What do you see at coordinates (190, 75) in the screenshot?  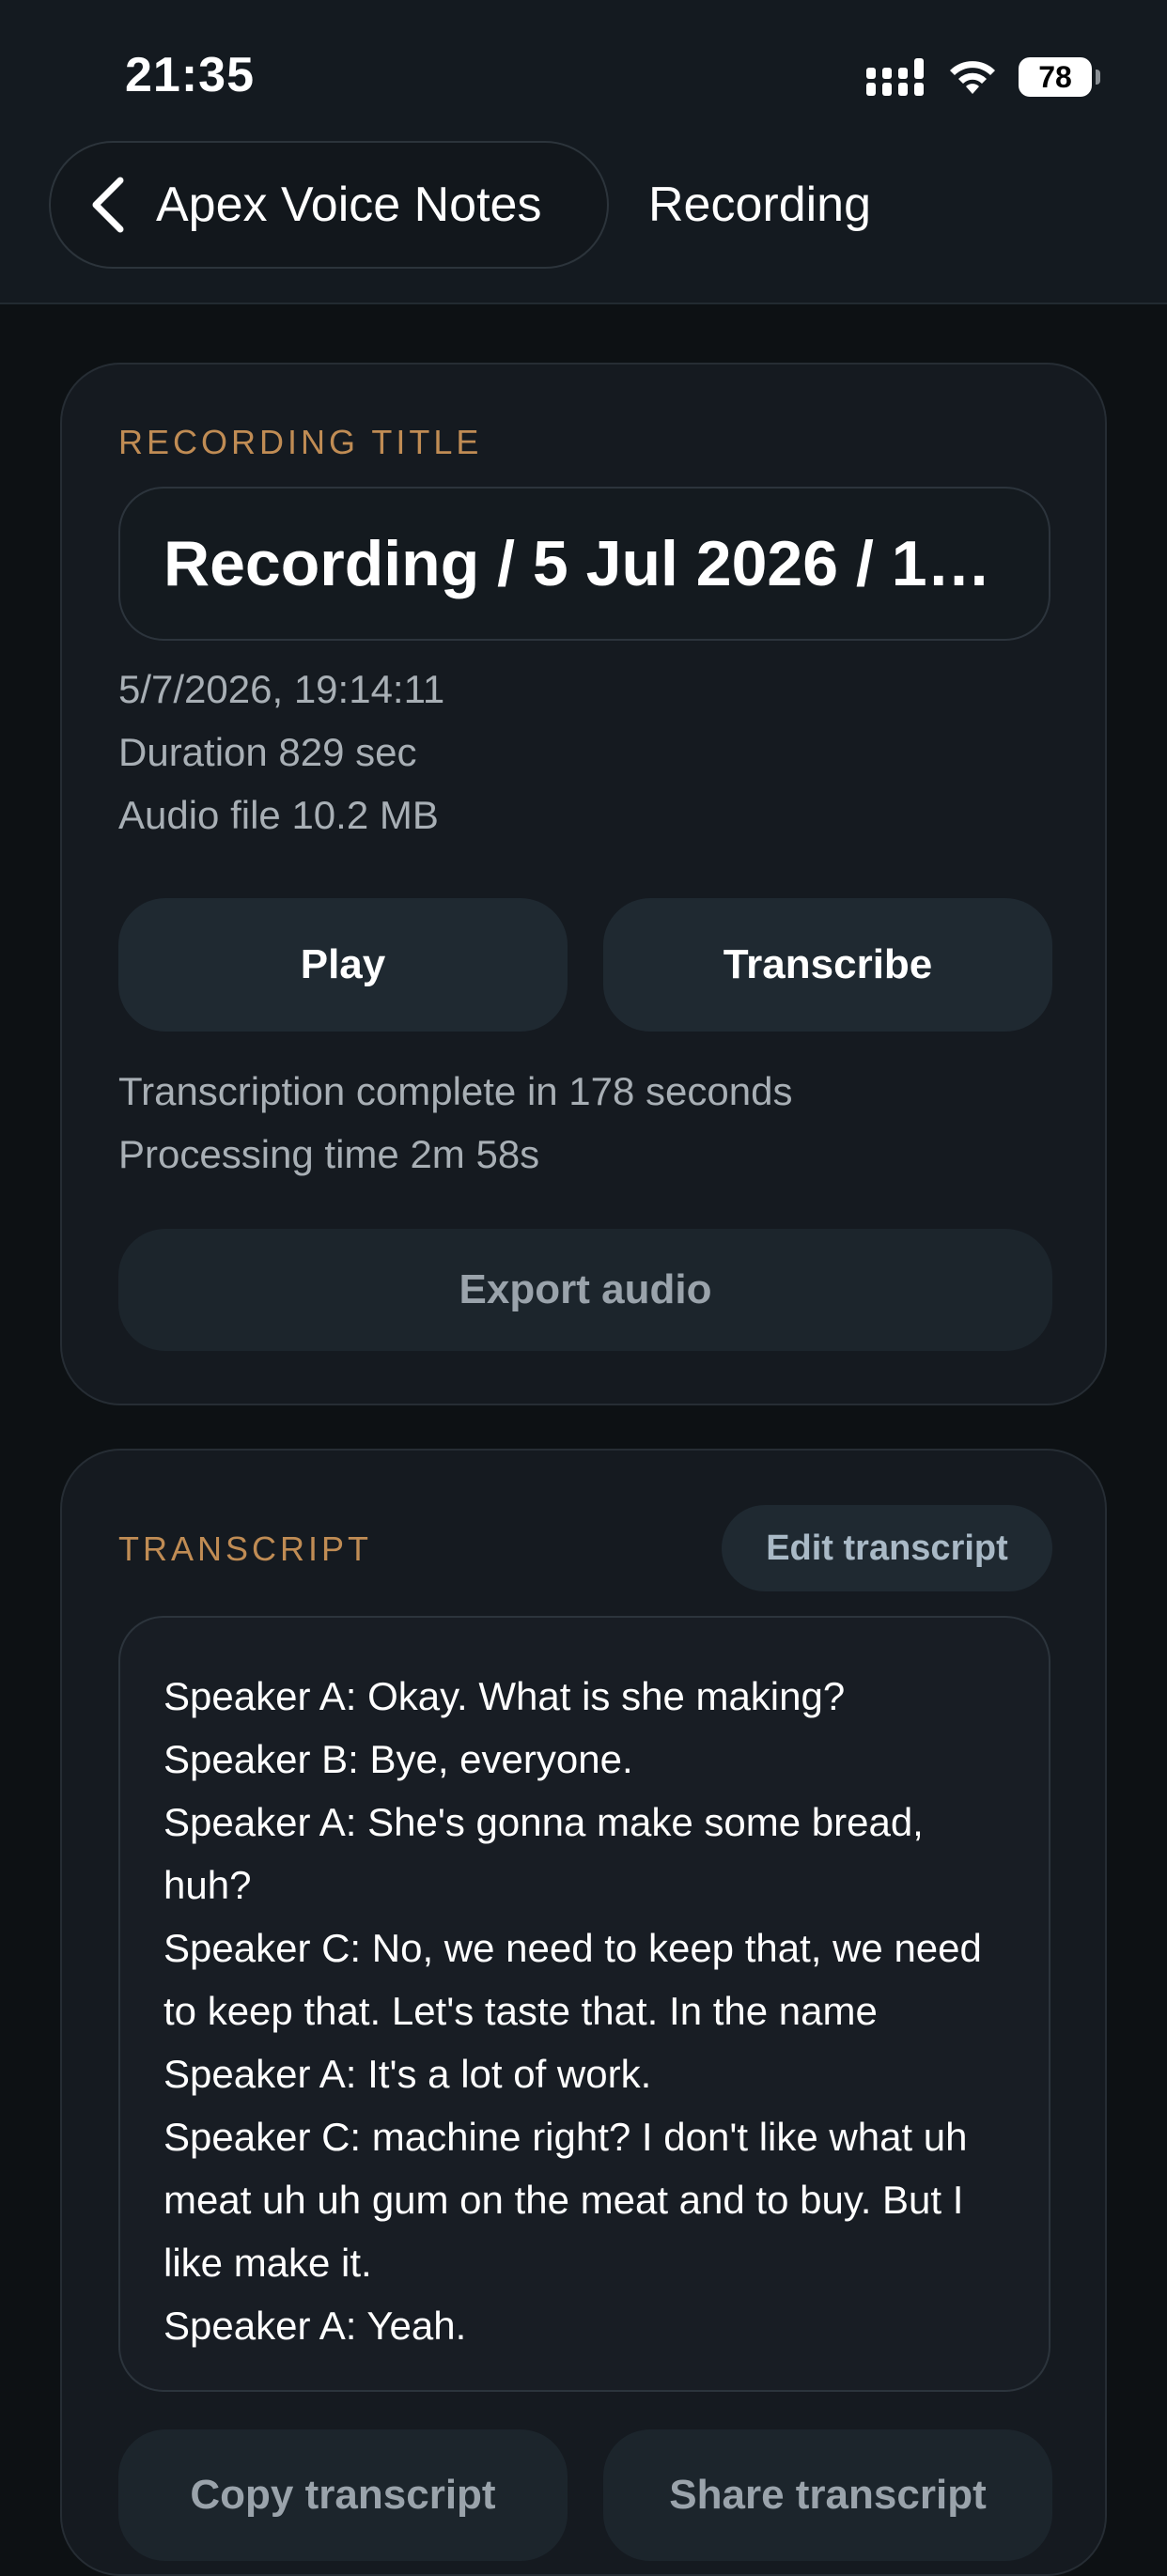 I see `status-time: 21:35` at bounding box center [190, 75].